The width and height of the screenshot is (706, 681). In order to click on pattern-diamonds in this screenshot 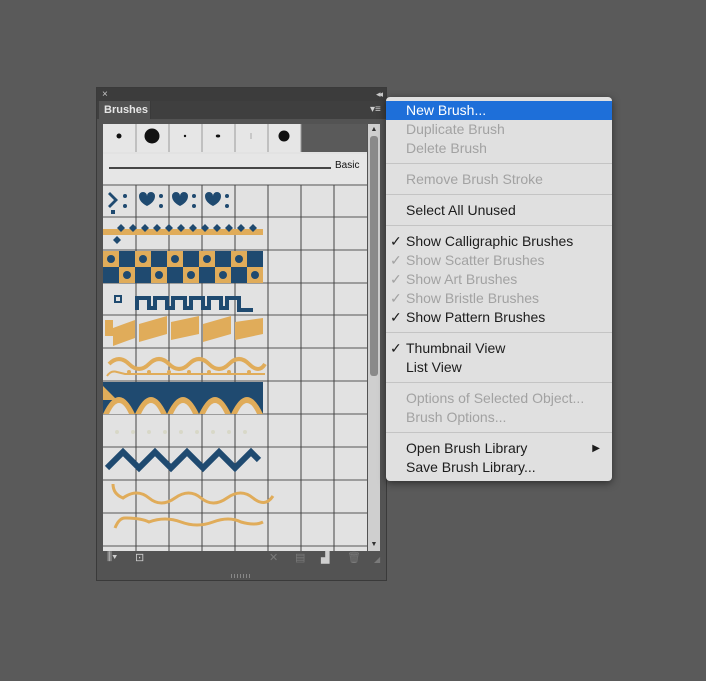, I will do `click(183, 234)`.